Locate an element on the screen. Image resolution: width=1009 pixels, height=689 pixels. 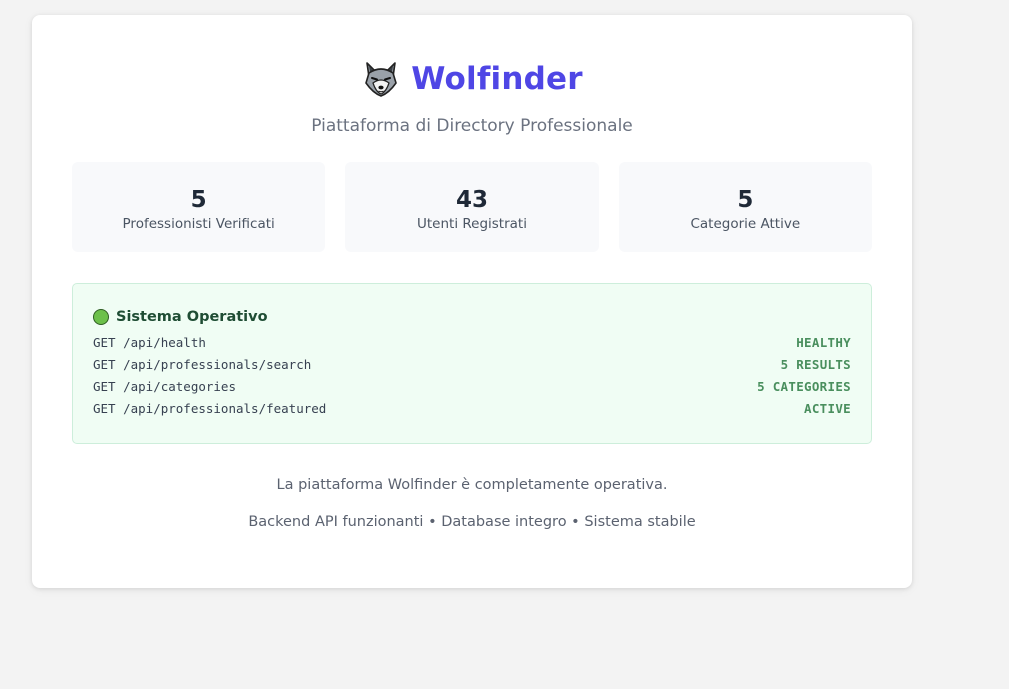
endpoint-status: HEALTHY is located at coordinates (823, 342).